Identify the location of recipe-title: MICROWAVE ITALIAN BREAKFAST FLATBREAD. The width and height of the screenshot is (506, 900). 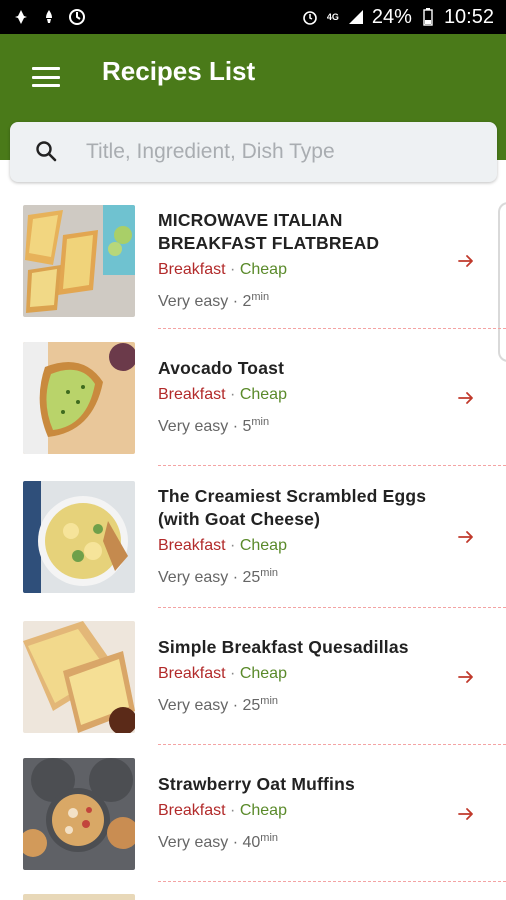
(269, 231).